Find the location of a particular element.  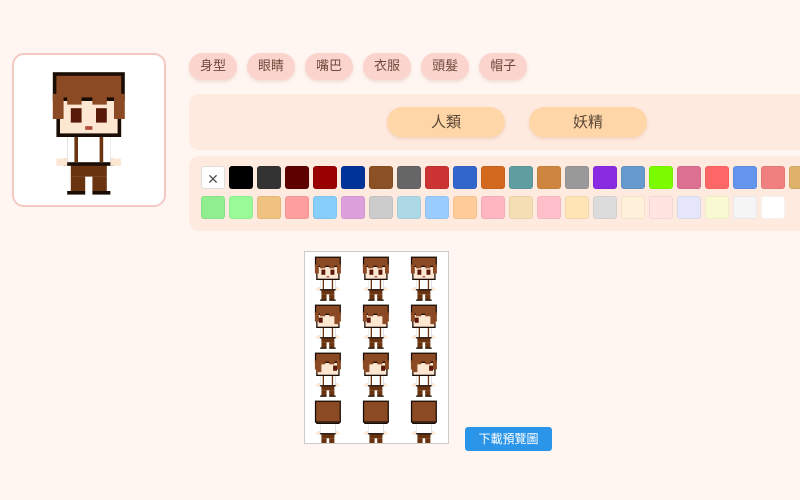

character-preview-image is located at coordinates (88, 133).